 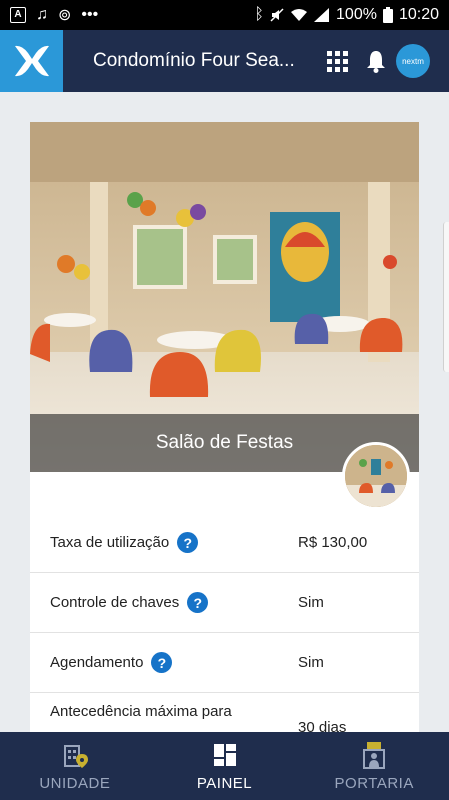 I want to click on list-item: Agendamento ? Sim, so click(x=224, y=663).